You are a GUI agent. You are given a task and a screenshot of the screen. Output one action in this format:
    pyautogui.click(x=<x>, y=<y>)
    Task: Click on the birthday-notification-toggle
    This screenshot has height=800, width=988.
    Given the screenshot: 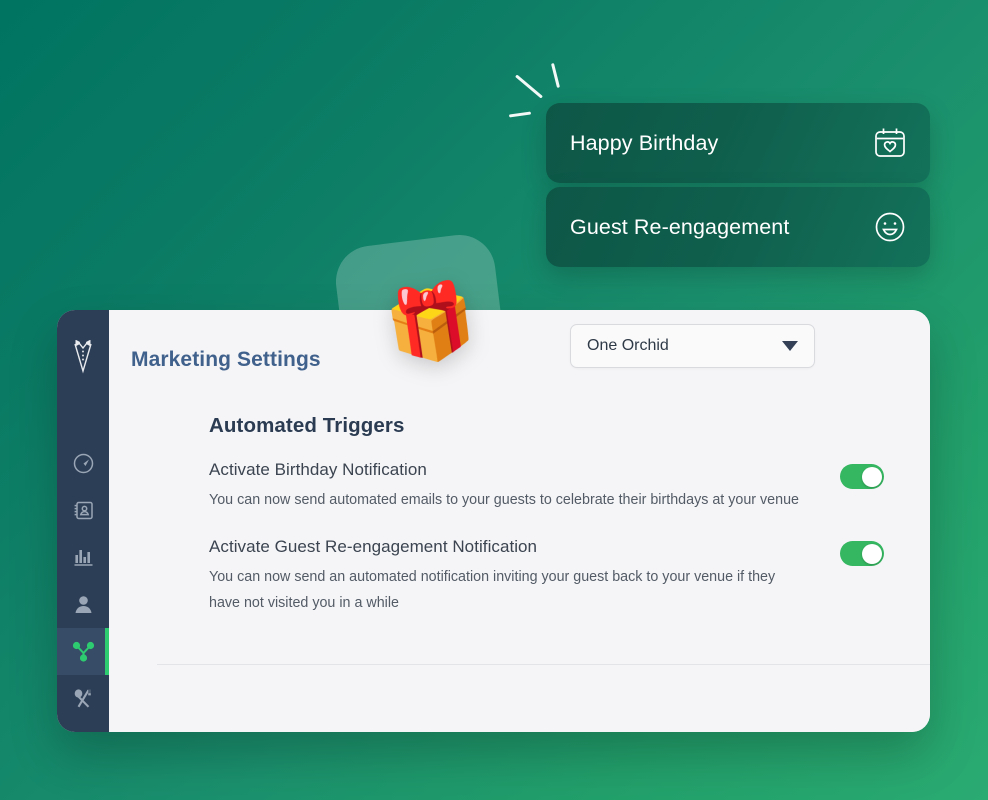 What is the action you would take?
    pyautogui.click(x=862, y=476)
    